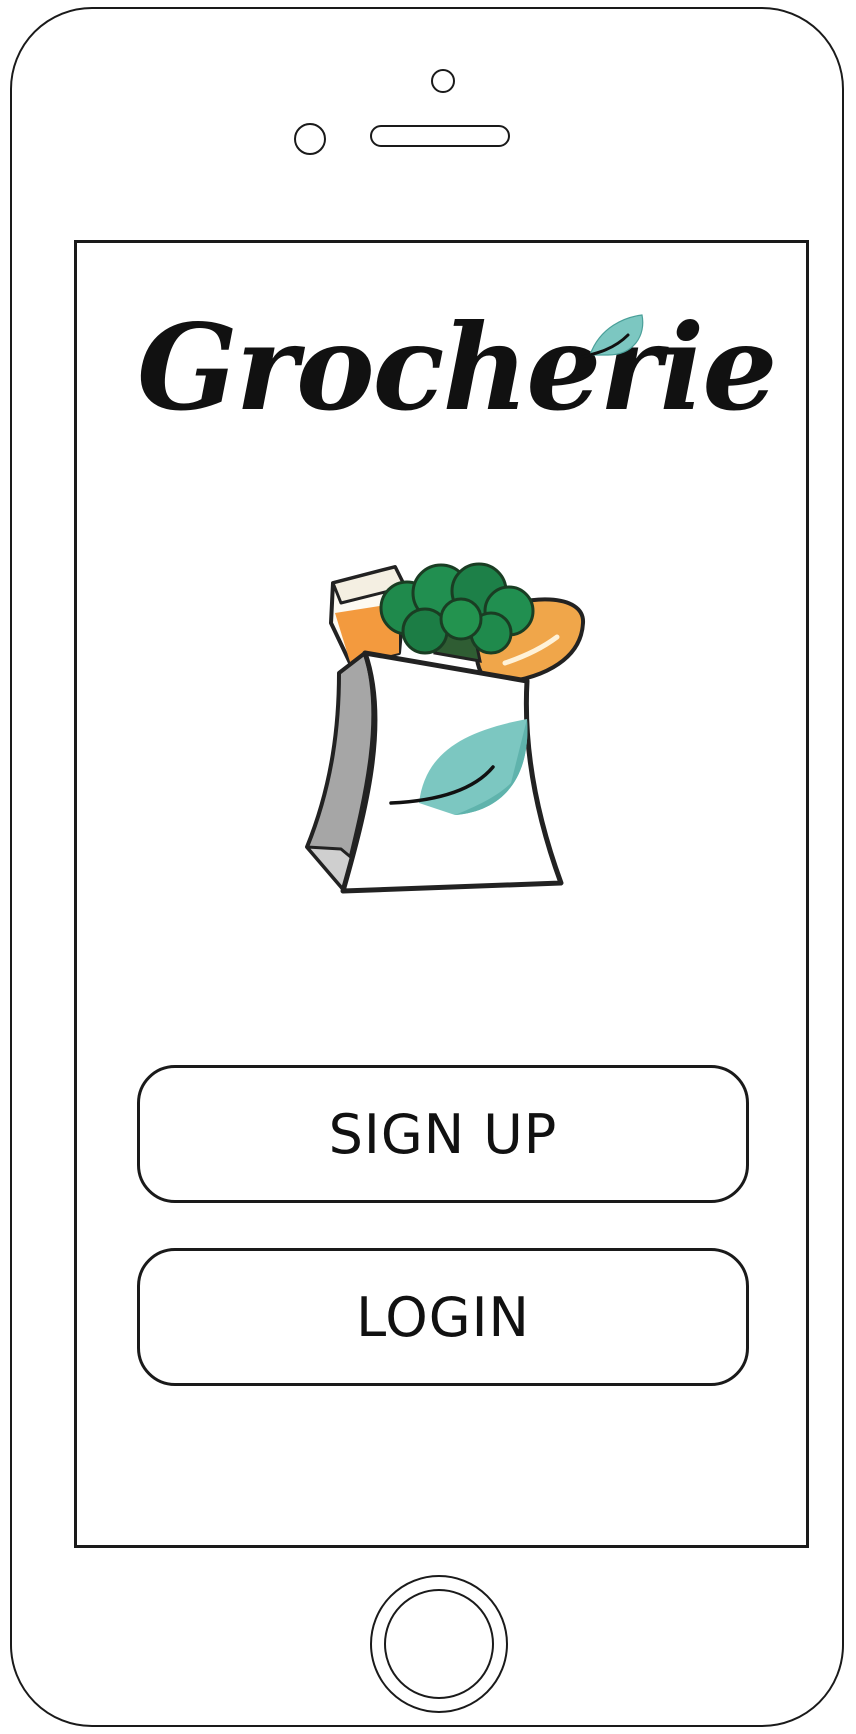 The image size is (856, 1734). I want to click on sign-up-button: SIGN UP, so click(443, 1134).